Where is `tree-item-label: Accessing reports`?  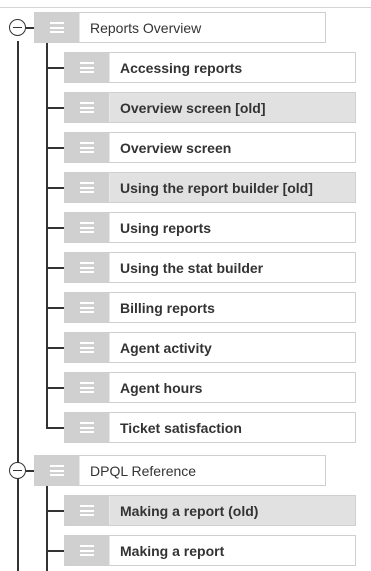 tree-item-label: Accessing reports is located at coordinates (181, 67).